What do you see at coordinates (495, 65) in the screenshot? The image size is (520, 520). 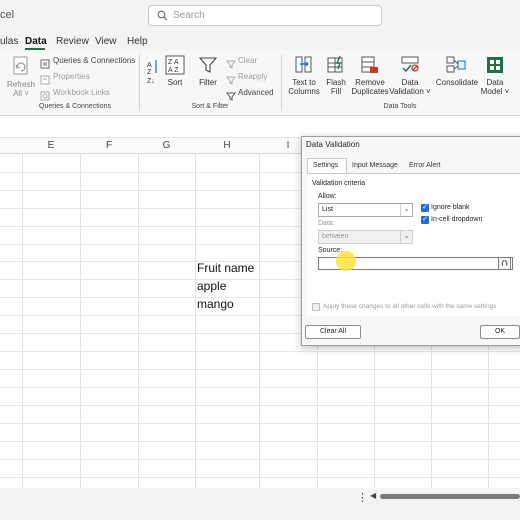 I see `data-model-icon` at bounding box center [495, 65].